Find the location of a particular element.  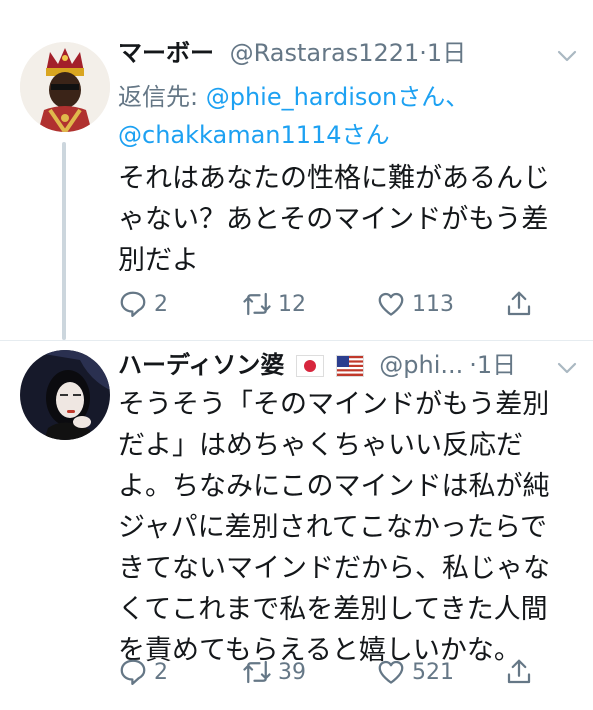

retweet-count: 12 is located at coordinates (292, 304).